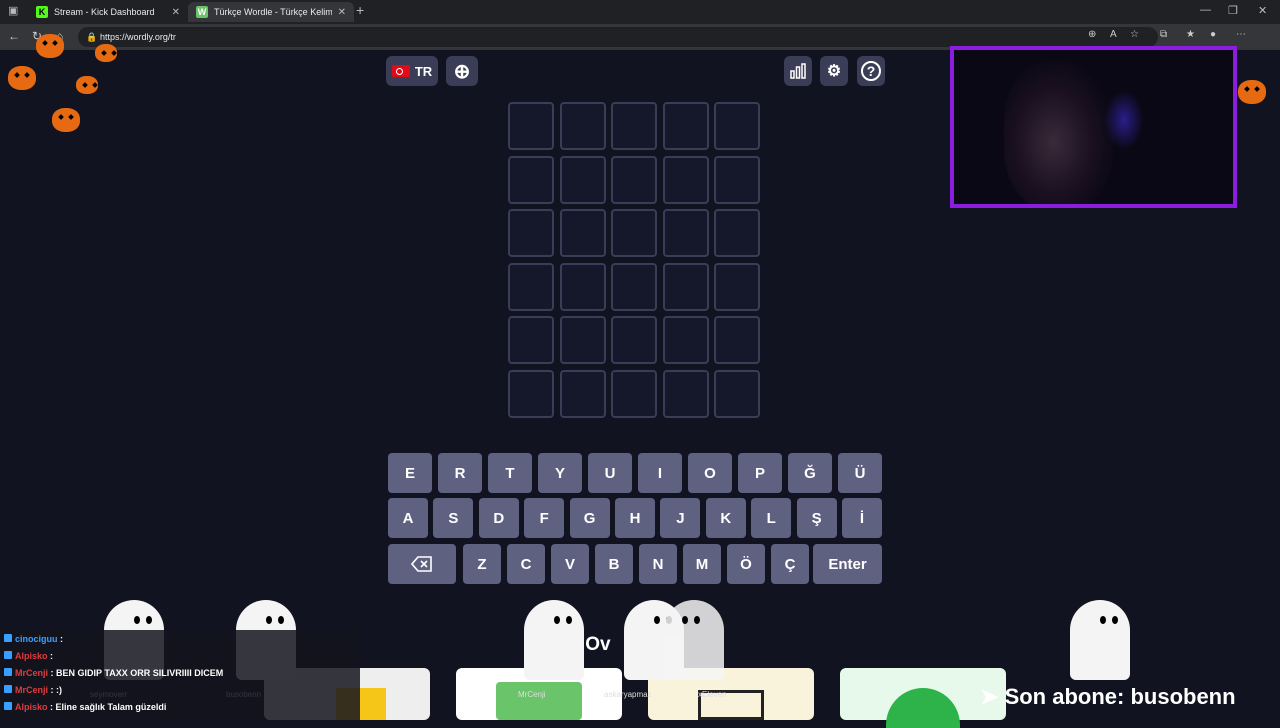 The height and width of the screenshot is (728, 1280). Describe the element at coordinates (460, 473) in the screenshot. I see `key-r: R` at that location.